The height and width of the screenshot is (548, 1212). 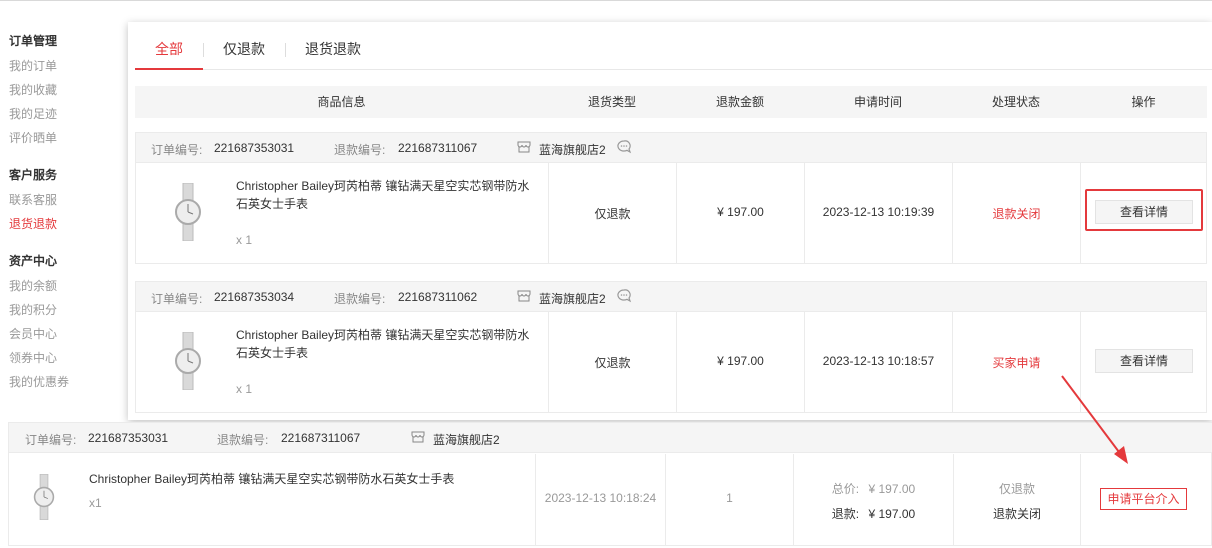 What do you see at coordinates (739, 102) in the screenshot?
I see `col-refund-amount: 退款金额` at bounding box center [739, 102].